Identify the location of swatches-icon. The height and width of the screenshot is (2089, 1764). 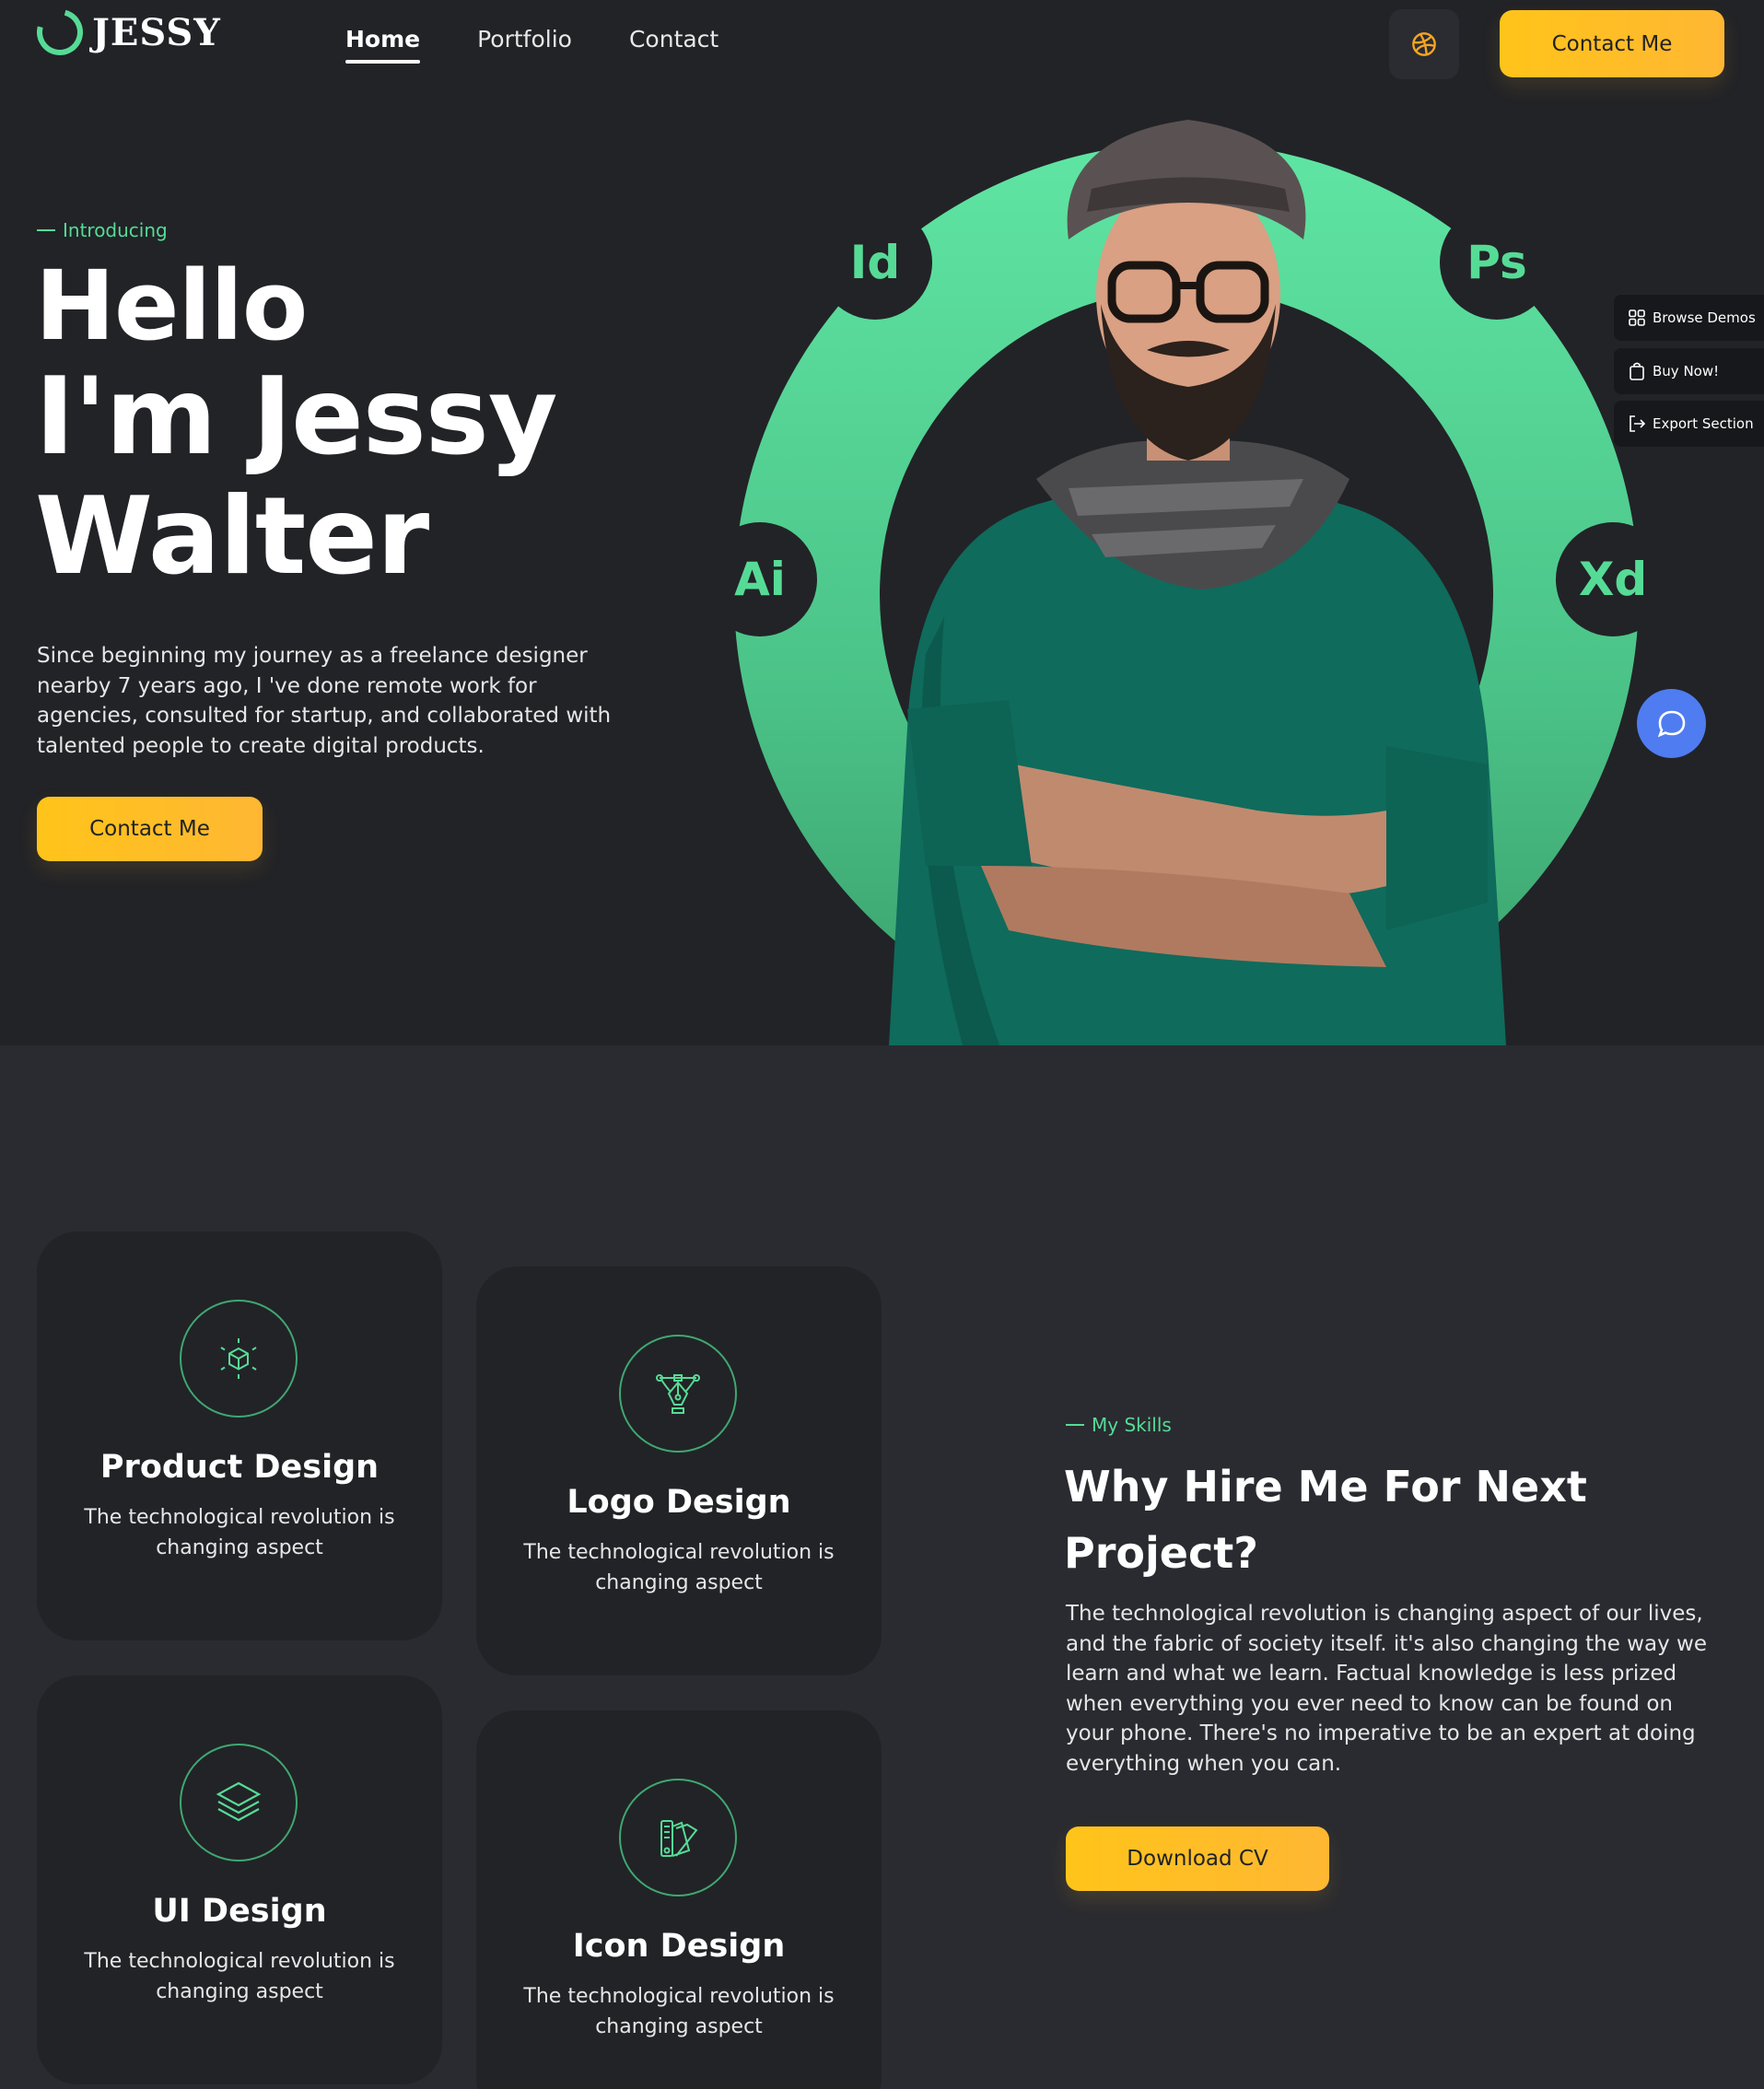
(679, 1838).